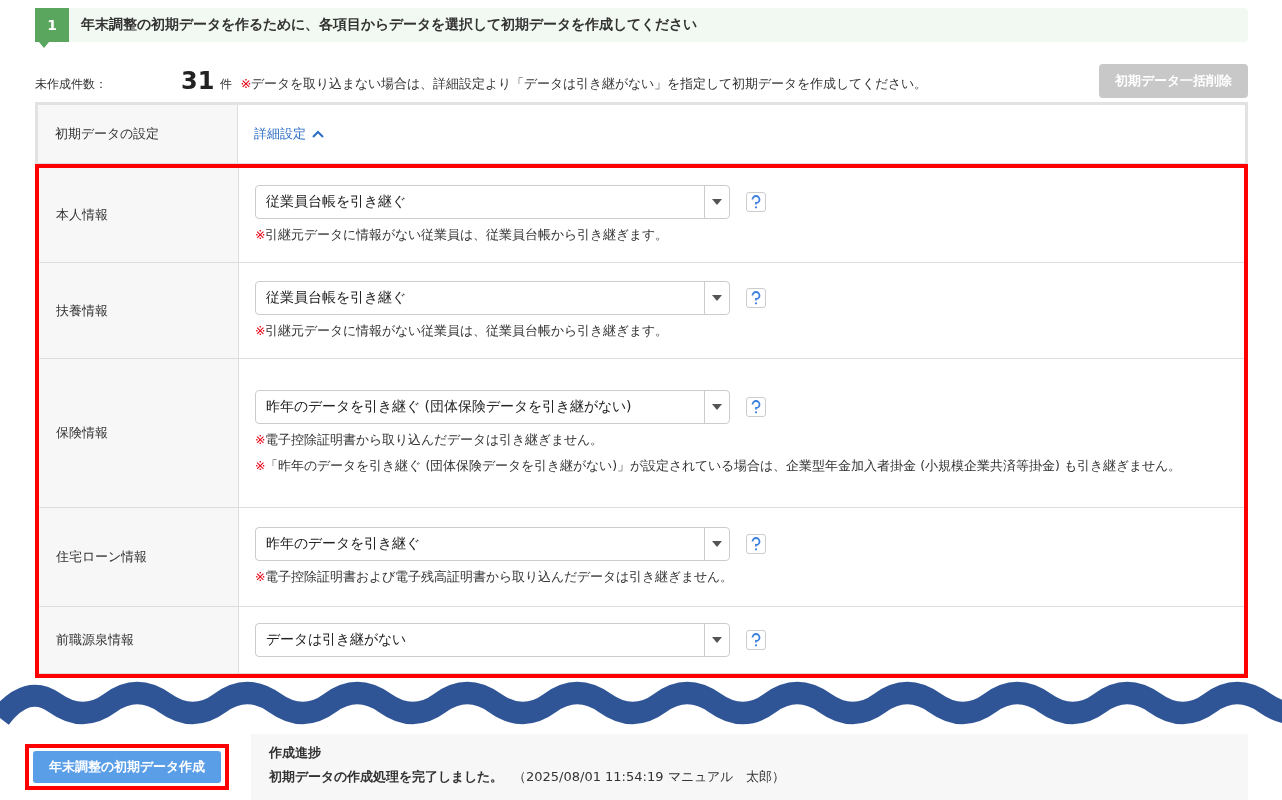  What do you see at coordinates (139, 310) in the screenshot?
I see `row-label: 扶養情報` at bounding box center [139, 310].